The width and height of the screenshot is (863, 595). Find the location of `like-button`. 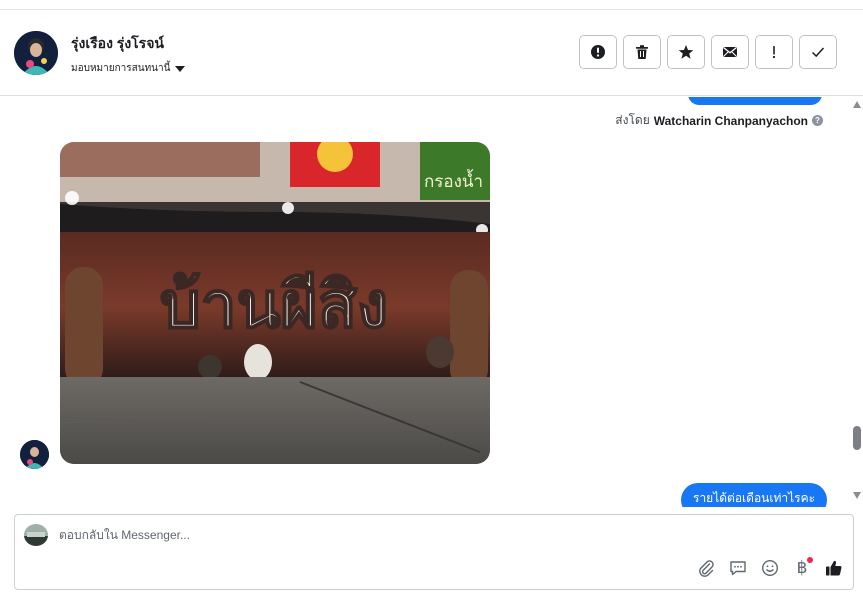

like-button is located at coordinates (834, 568).